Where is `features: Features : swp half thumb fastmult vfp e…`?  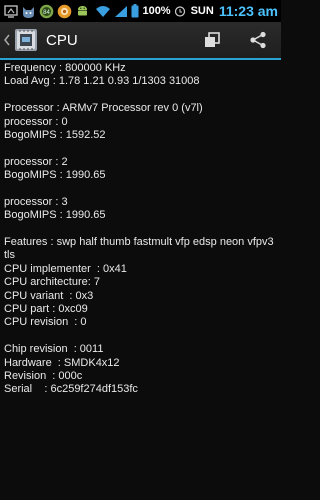 features: Features : swp half thumb fastmult vfp e… is located at coordinates (139, 242).